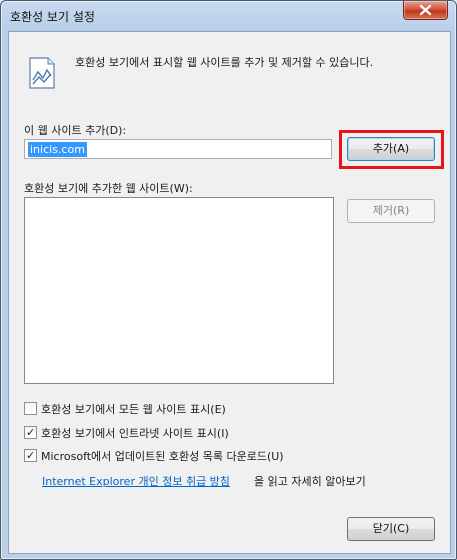 The image size is (457, 560). What do you see at coordinates (228, 16) in the screenshot?
I see `title-bar: 호환성 보기 설정` at bounding box center [228, 16].